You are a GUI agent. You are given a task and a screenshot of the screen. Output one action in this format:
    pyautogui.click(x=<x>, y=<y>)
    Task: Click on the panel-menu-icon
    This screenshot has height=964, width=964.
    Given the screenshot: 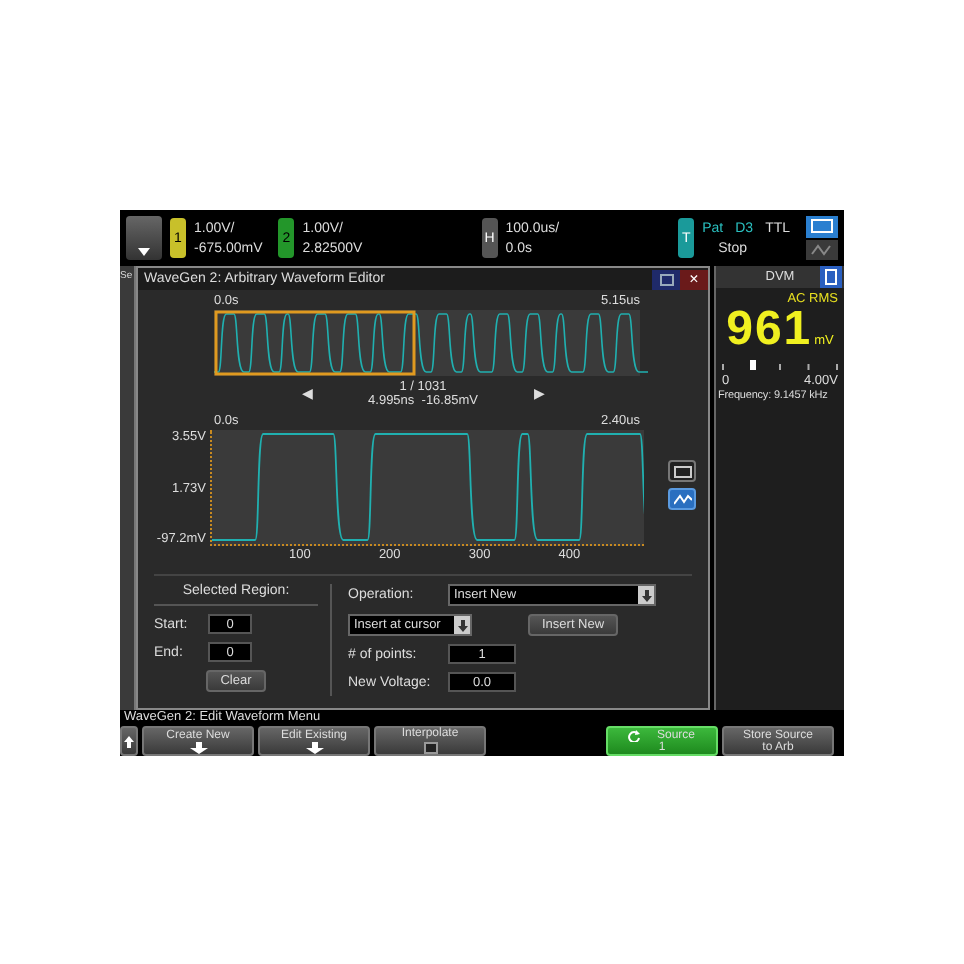 What is the action you would take?
    pyautogui.click(x=831, y=277)
    